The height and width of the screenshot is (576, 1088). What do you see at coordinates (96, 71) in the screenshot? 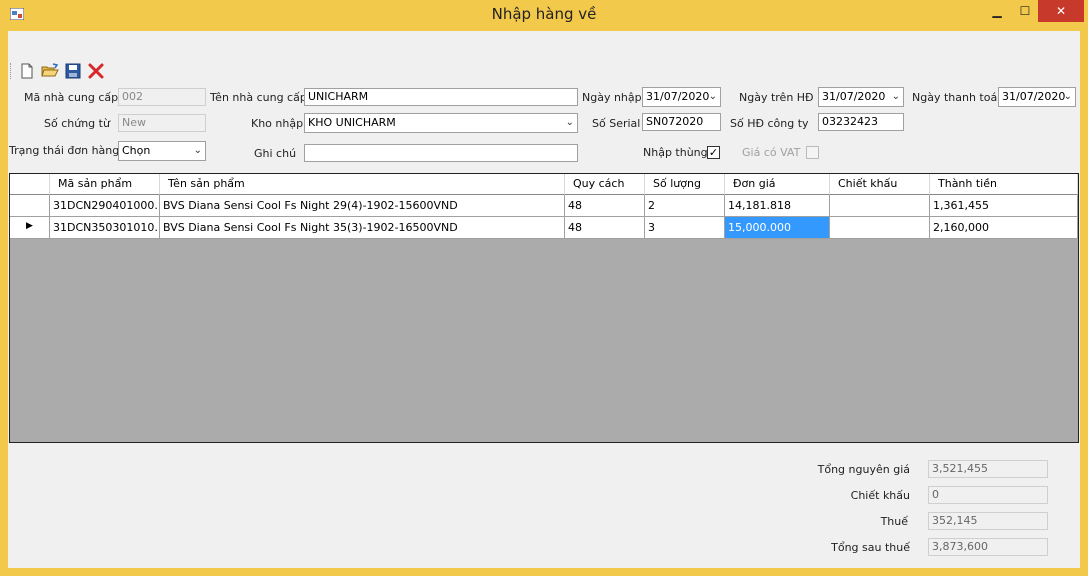
I see `delete-icon` at bounding box center [96, 71].